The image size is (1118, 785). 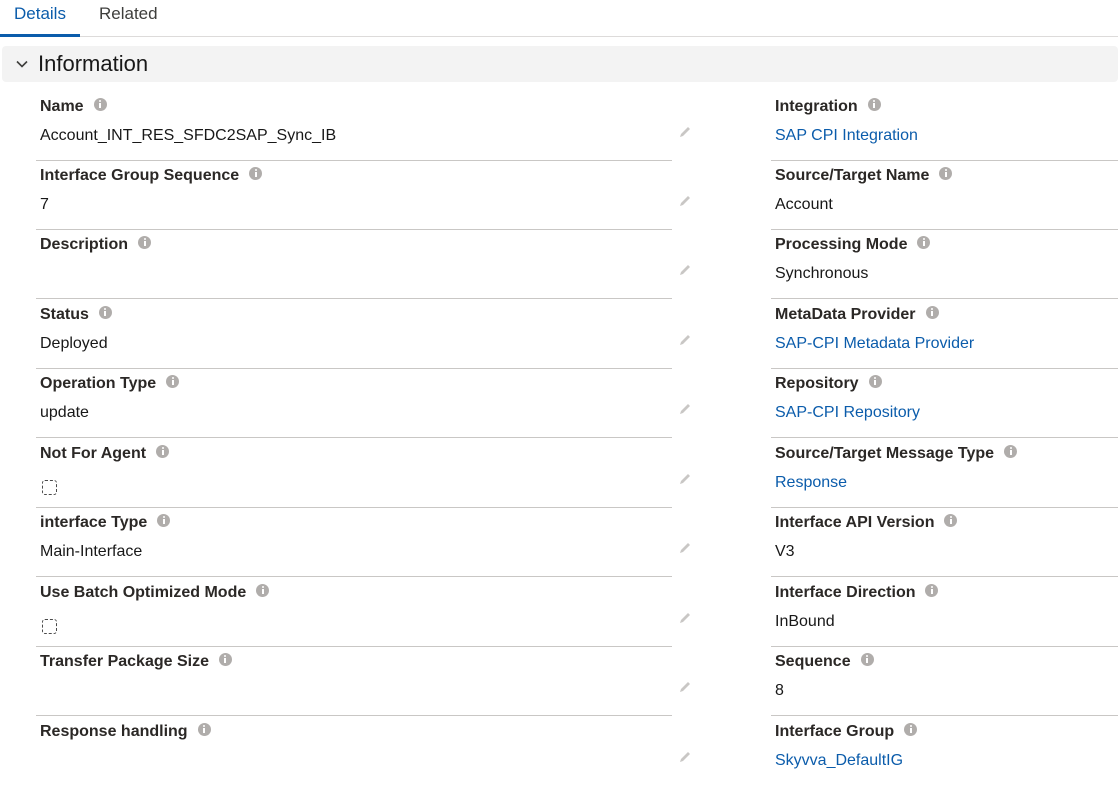 I want to click on field-label: Interface Direction, so click(x=845, y=592).